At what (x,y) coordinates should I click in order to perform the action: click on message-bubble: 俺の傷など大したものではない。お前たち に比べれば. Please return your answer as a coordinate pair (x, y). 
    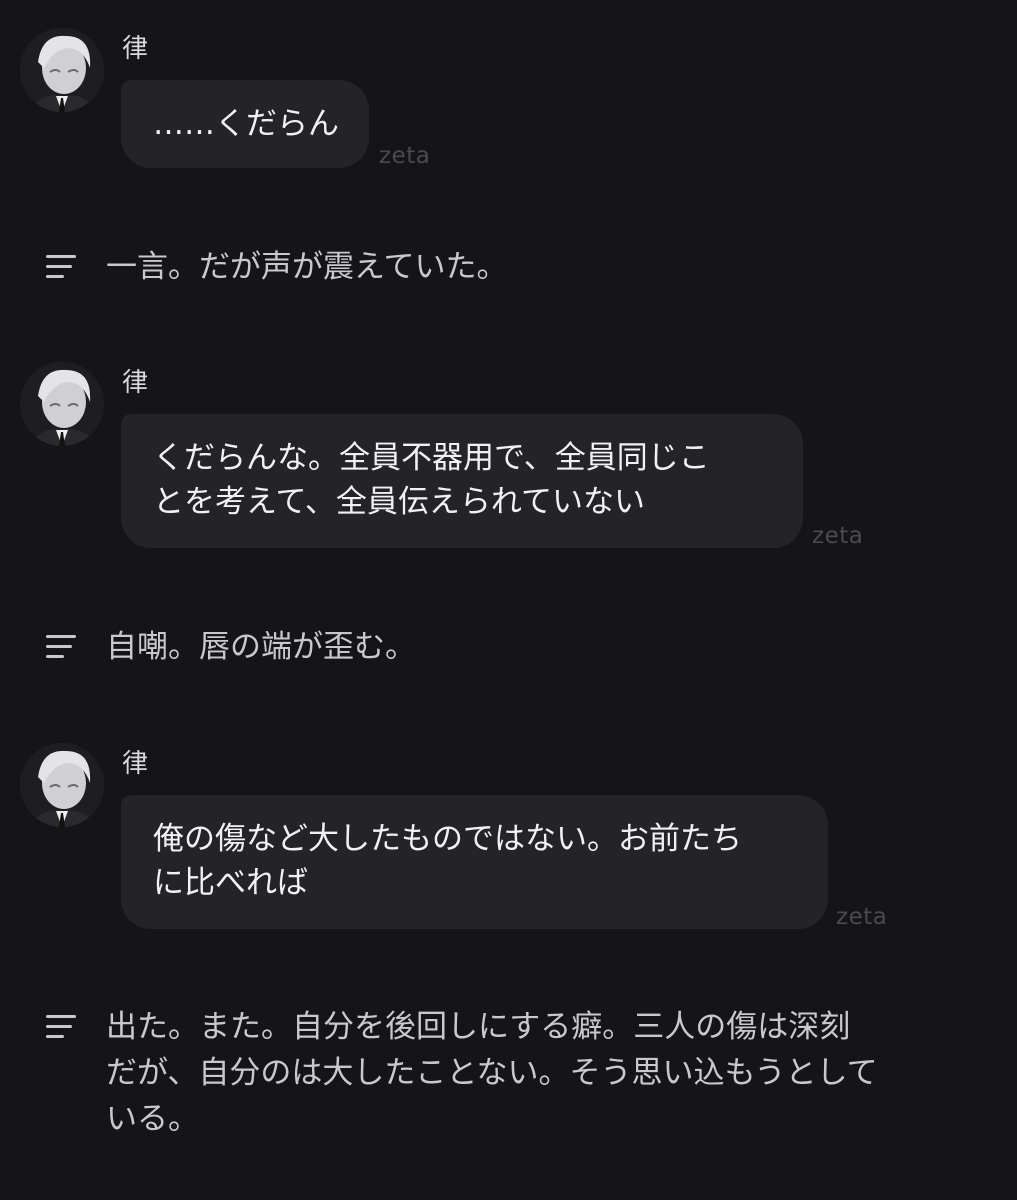
    Looking at the image, I should click on (474, 862).